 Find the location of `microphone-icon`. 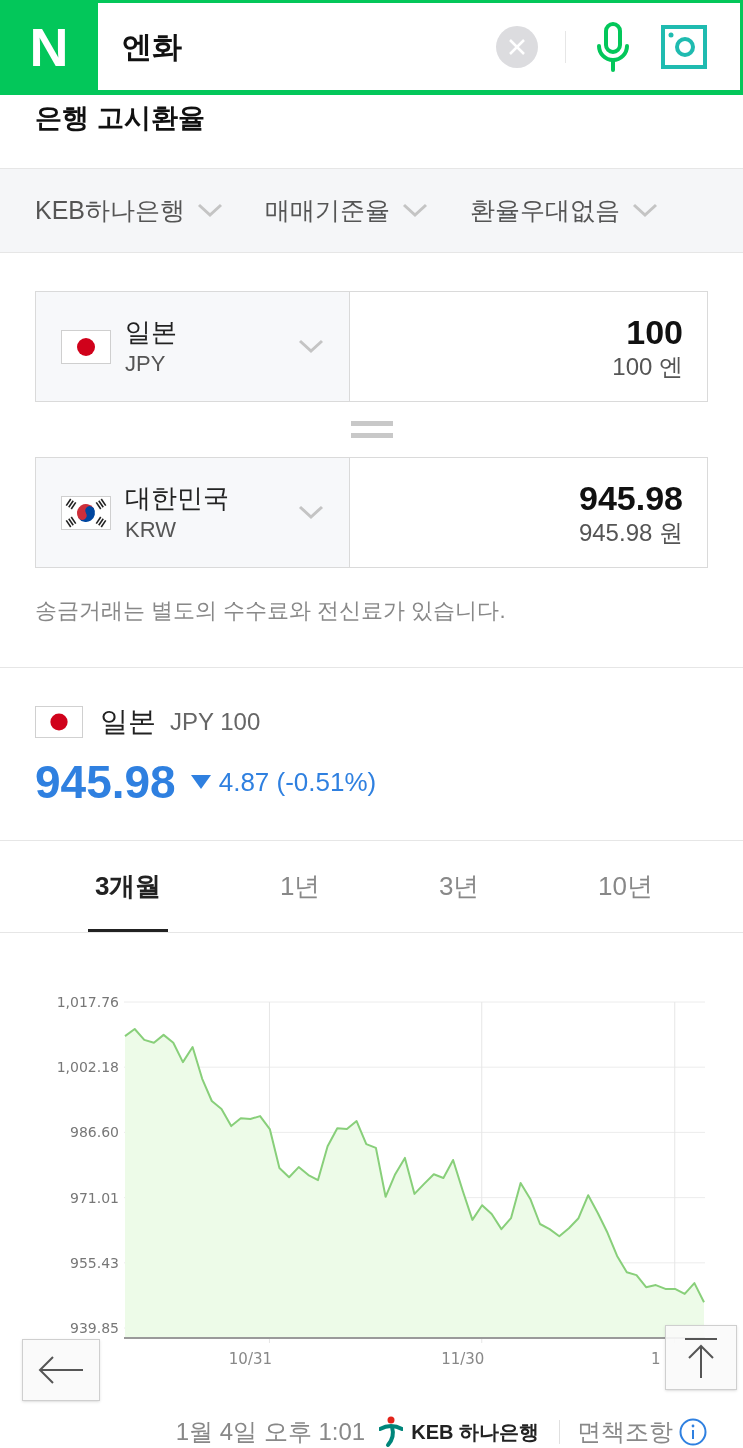

microphone-icon is located at coordinates (613, 46).